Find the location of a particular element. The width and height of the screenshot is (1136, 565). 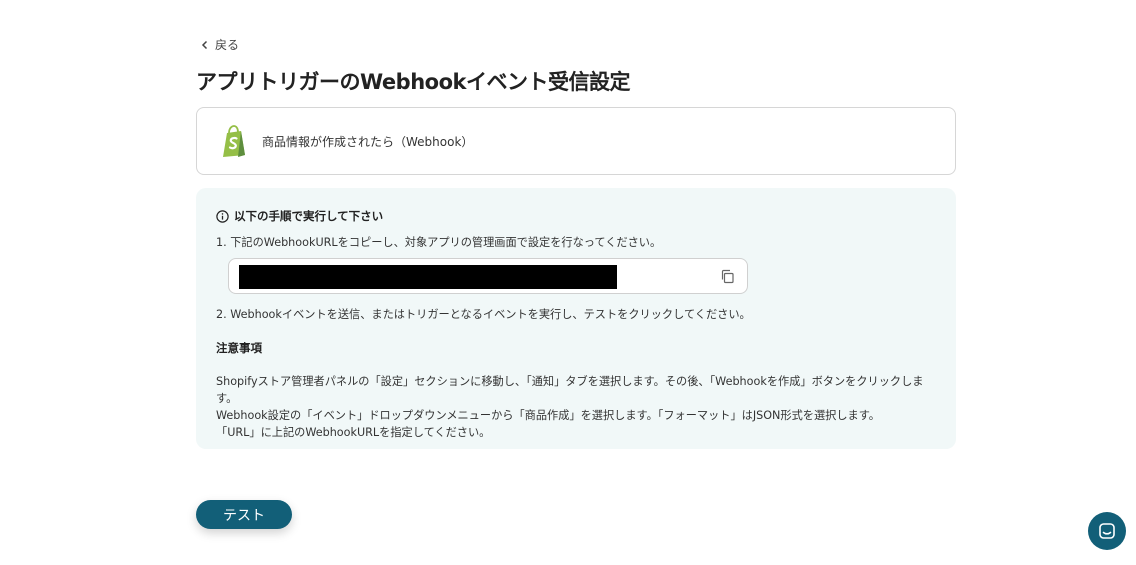

notes-line: す。 is located at coordinates (227, 398).